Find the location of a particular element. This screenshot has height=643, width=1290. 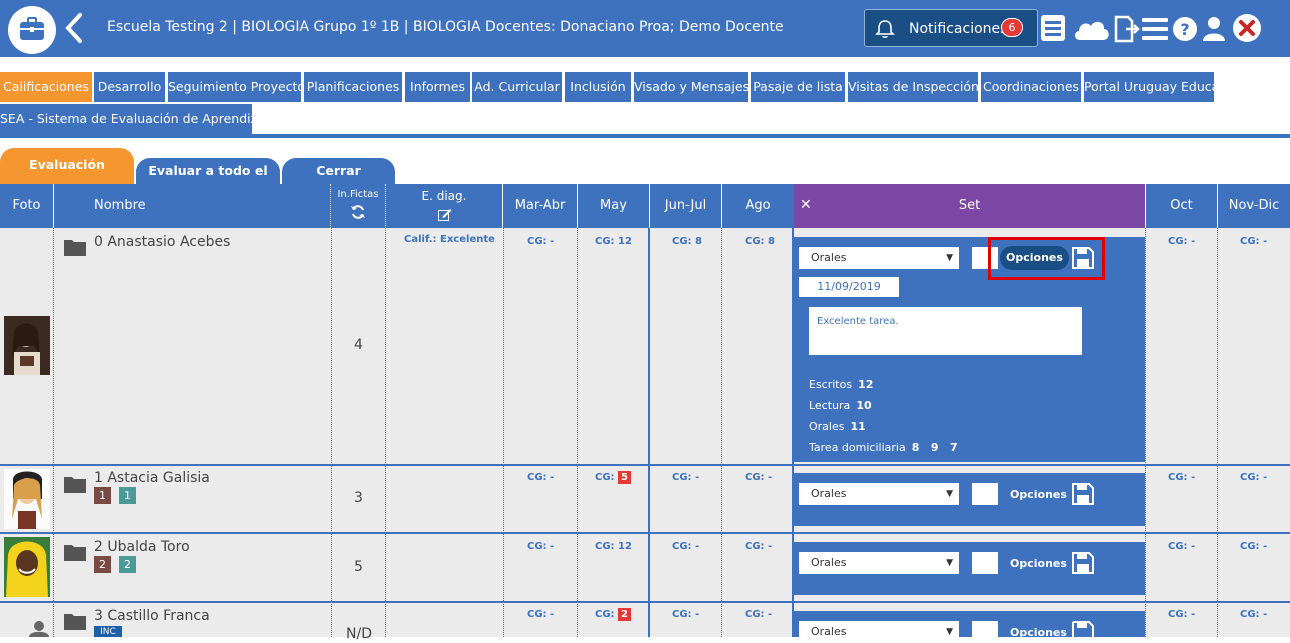

col-infictas: In.Fictas is located at coordinates (358, 206).